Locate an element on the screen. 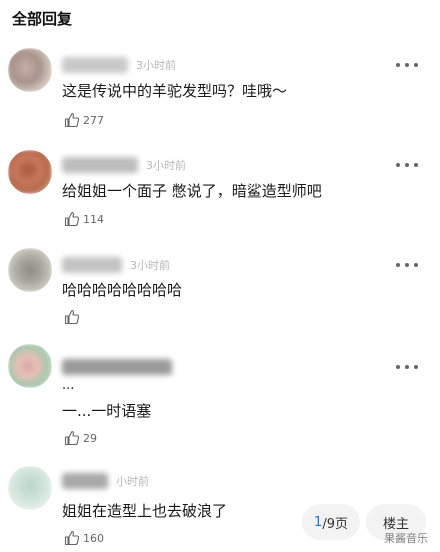 The height and width of the screenshot is (552, 440). page-title: 全部回复 is located at coordinates (42, 18).